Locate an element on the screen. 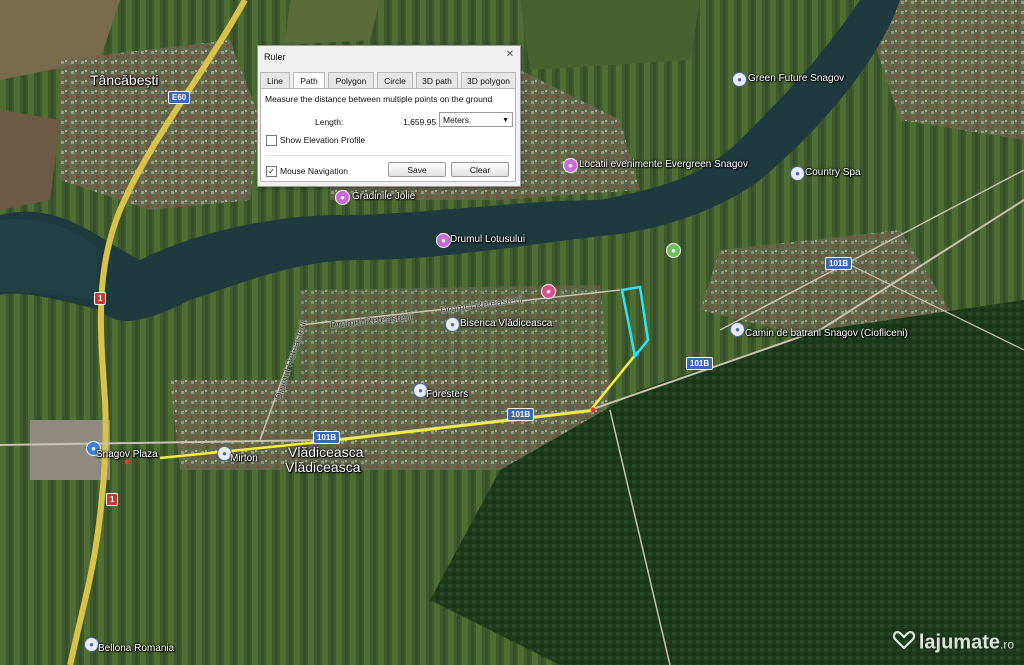 This screenshot has width=1024, height=665. chevron-down-icon: ▼ is located at coordinates (505, 120).